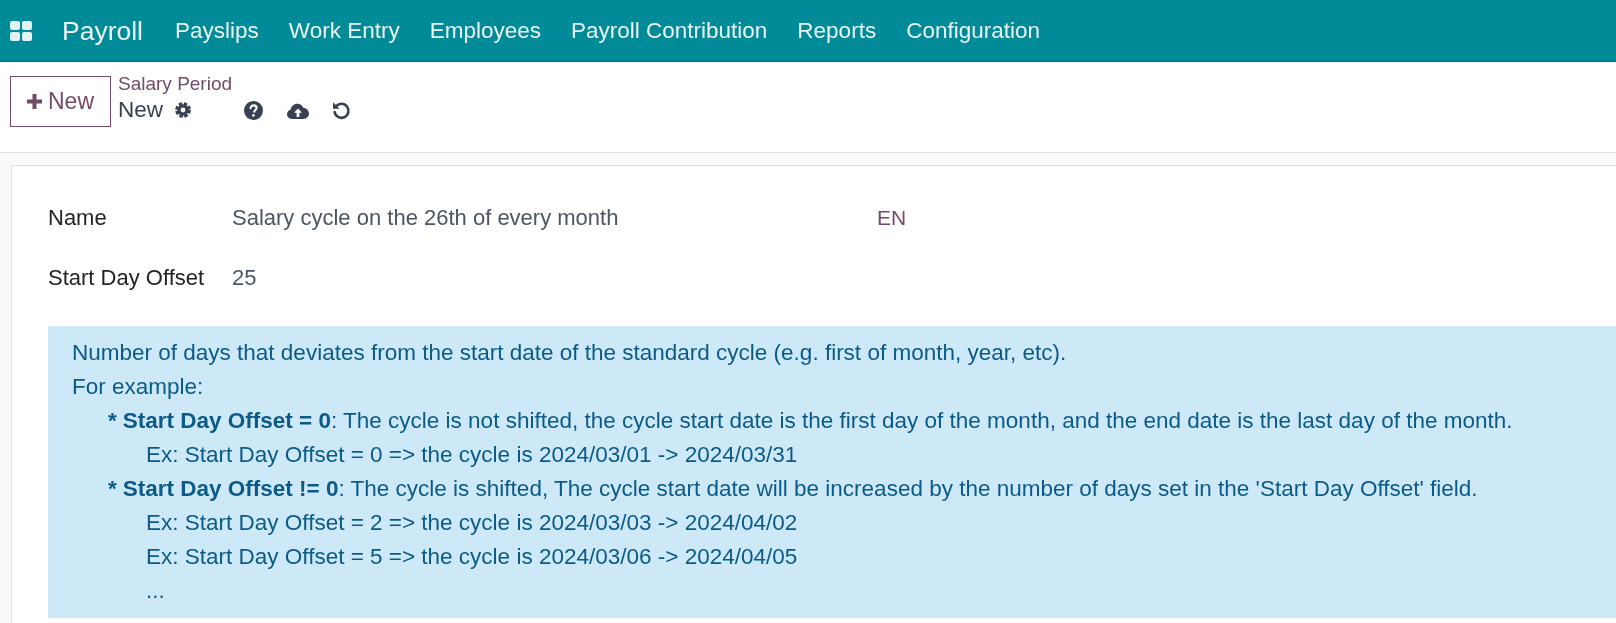  I want to click on help-text: For example:, so click(138, 387).